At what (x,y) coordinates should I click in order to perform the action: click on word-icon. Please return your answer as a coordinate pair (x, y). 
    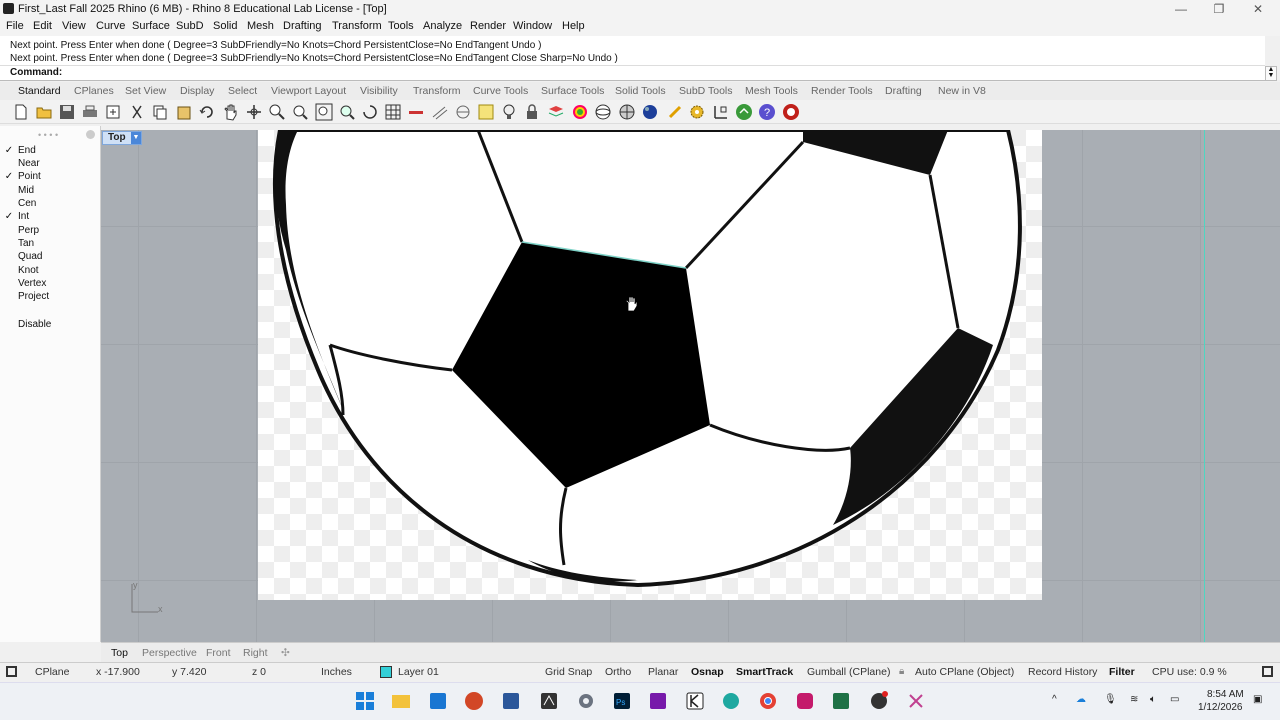
    Looking at the image, I should click on (511, 701).